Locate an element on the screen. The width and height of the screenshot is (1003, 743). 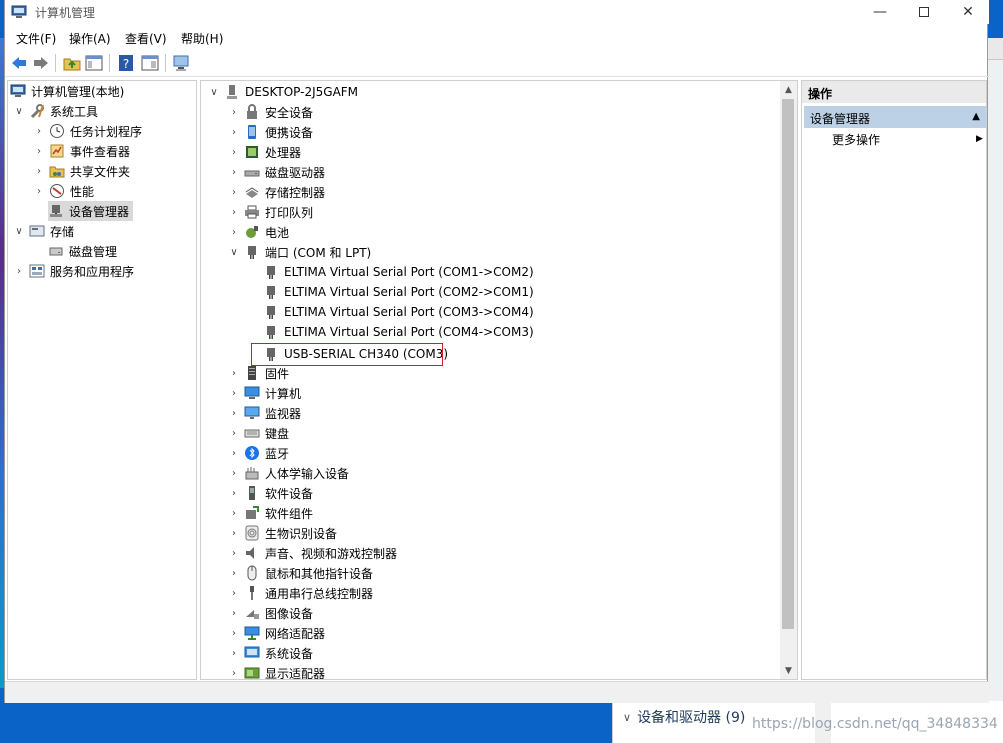
maximize-button is located at coordinates (924, 12).